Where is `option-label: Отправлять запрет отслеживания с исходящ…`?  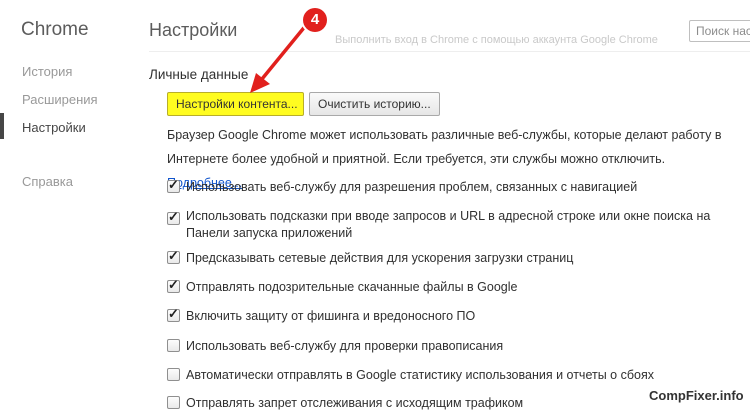
option-label: Отправлять запрет отслеживания с исходящ… is located at coordinates (456, 403).